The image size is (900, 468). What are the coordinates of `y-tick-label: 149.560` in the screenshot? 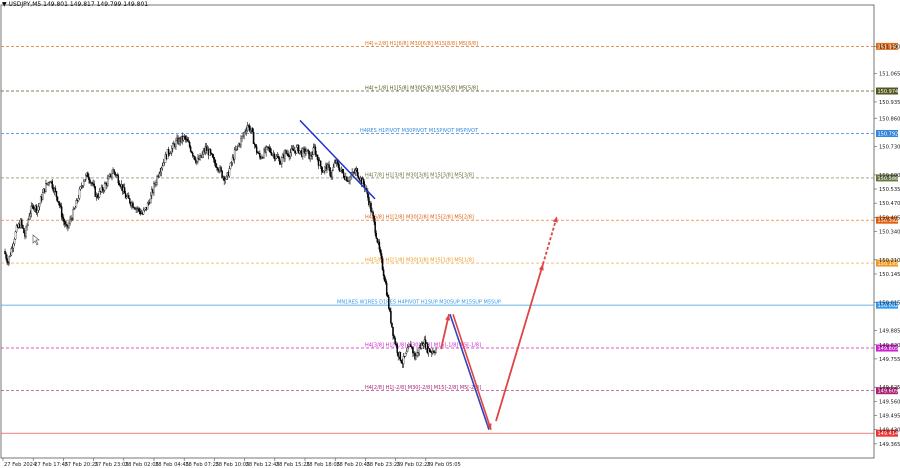 It's located at (889, 402).